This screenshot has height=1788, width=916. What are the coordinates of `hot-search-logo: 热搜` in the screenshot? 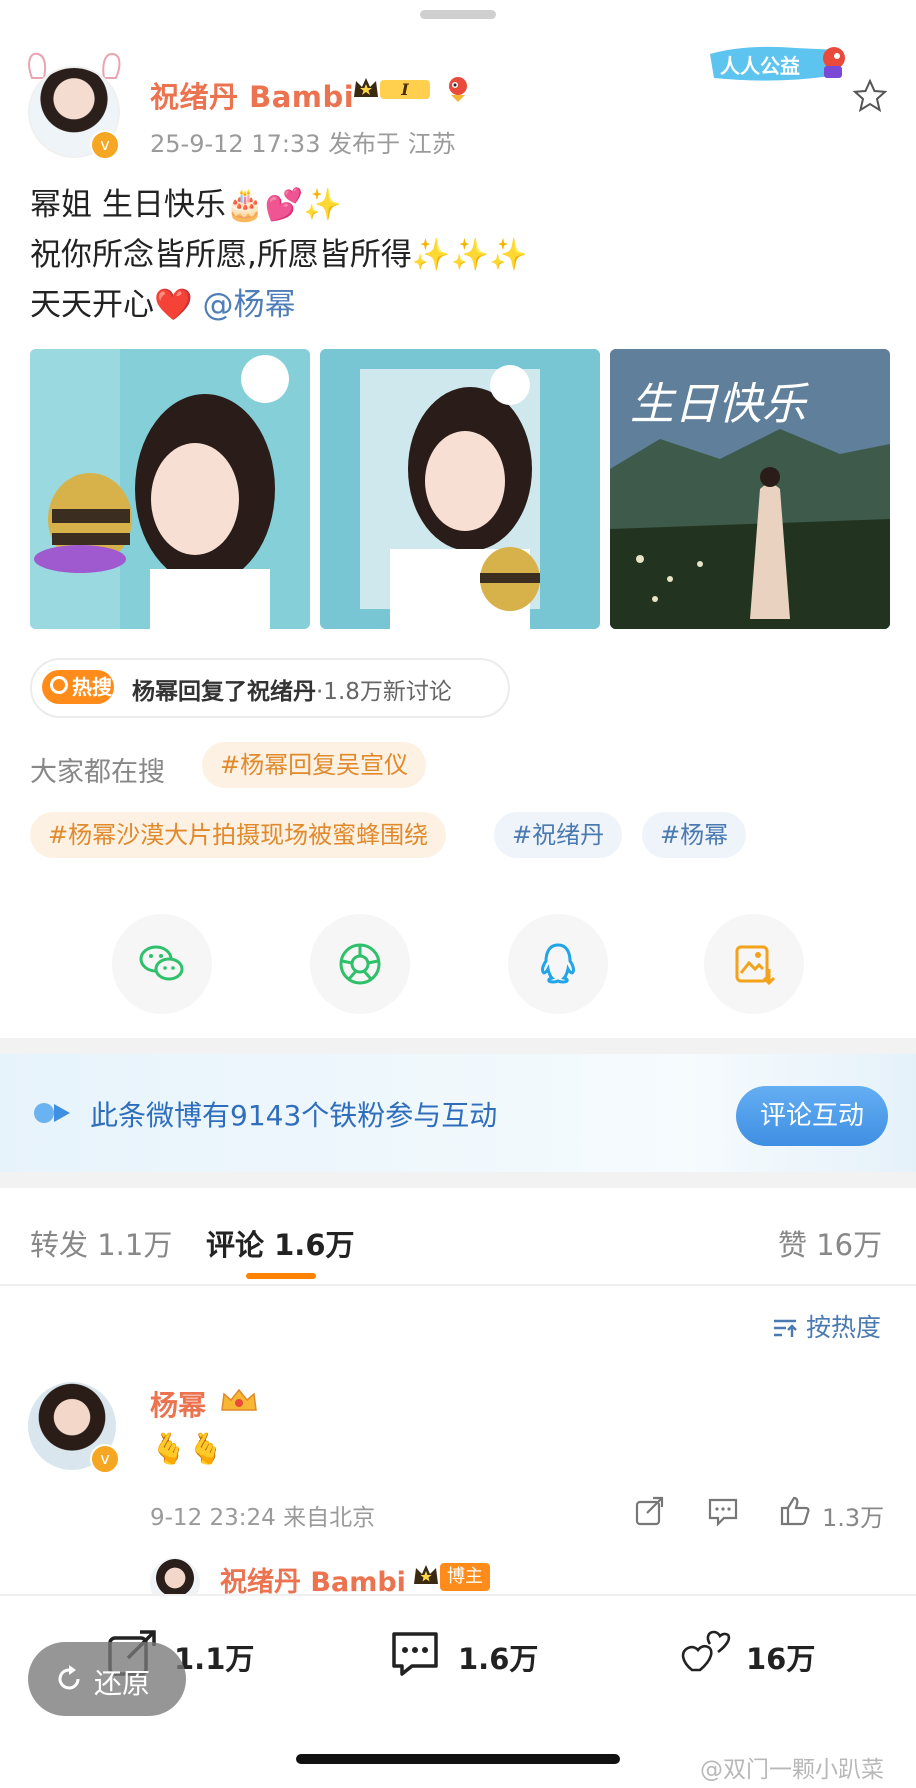 It's located at (78, 687).